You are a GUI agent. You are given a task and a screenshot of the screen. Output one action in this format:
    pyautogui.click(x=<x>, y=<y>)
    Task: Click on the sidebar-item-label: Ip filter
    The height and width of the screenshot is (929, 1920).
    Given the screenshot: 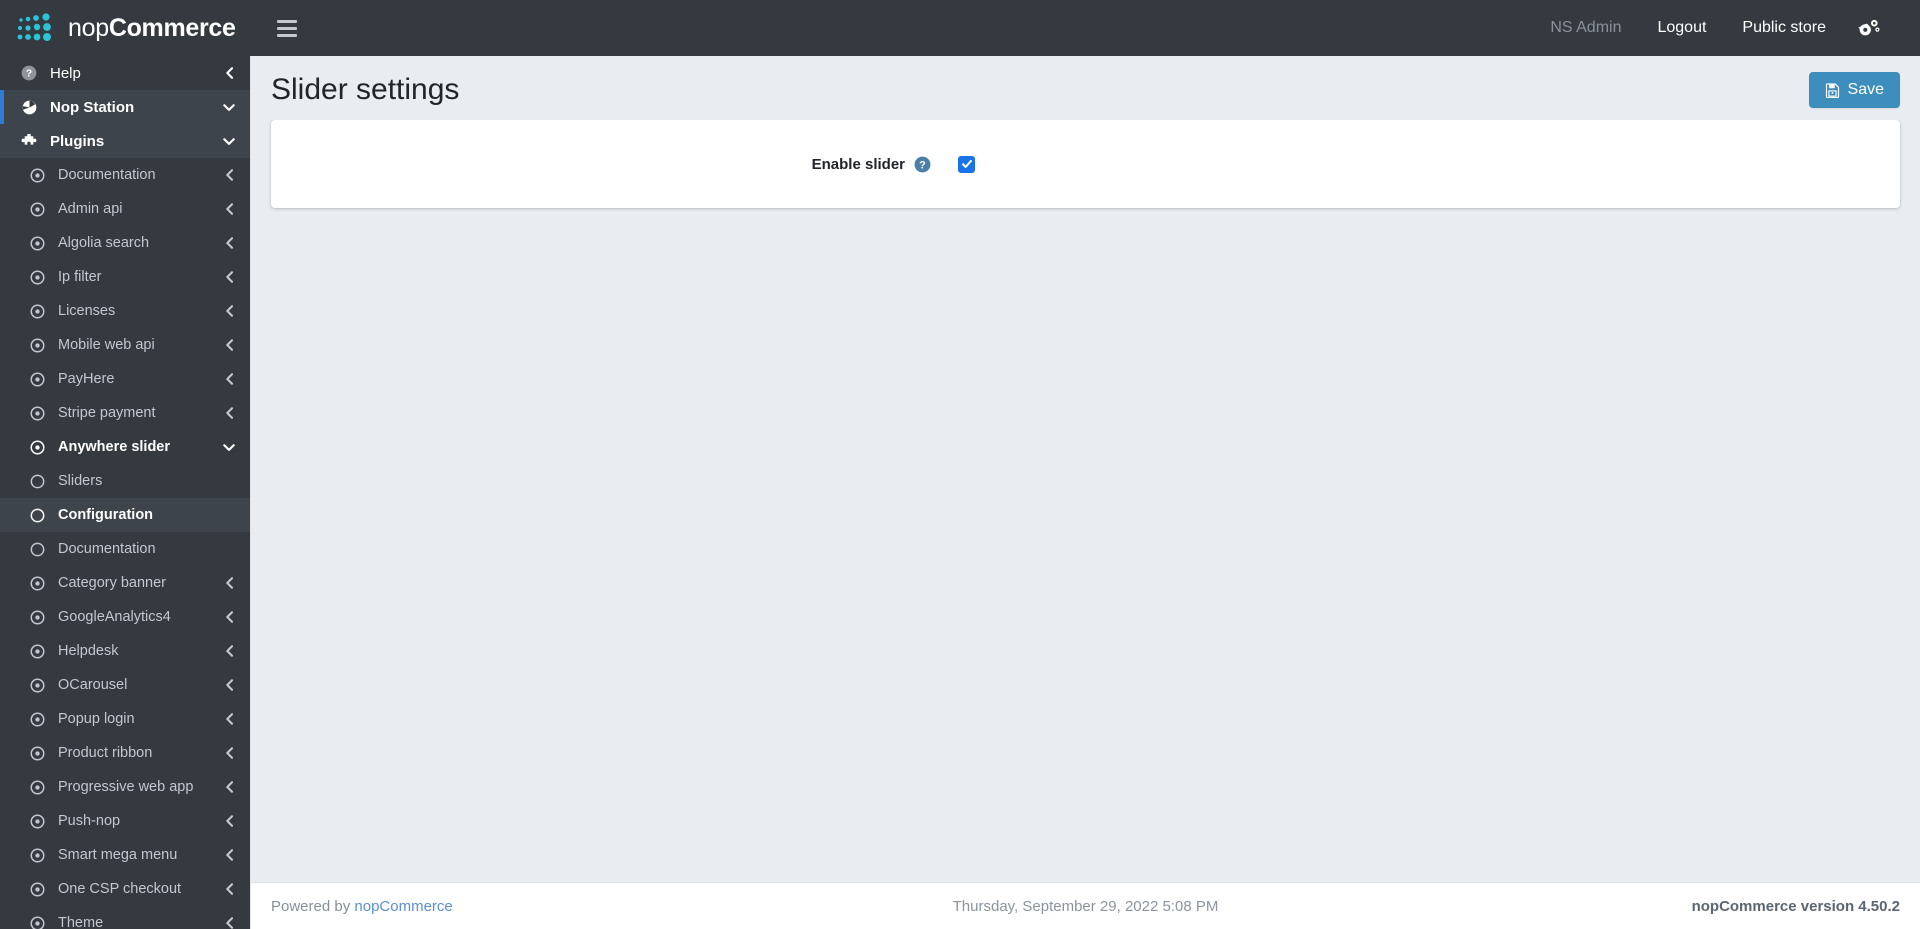 What is the action you would take?
    pyautogui.click(x=80, y=277)
    